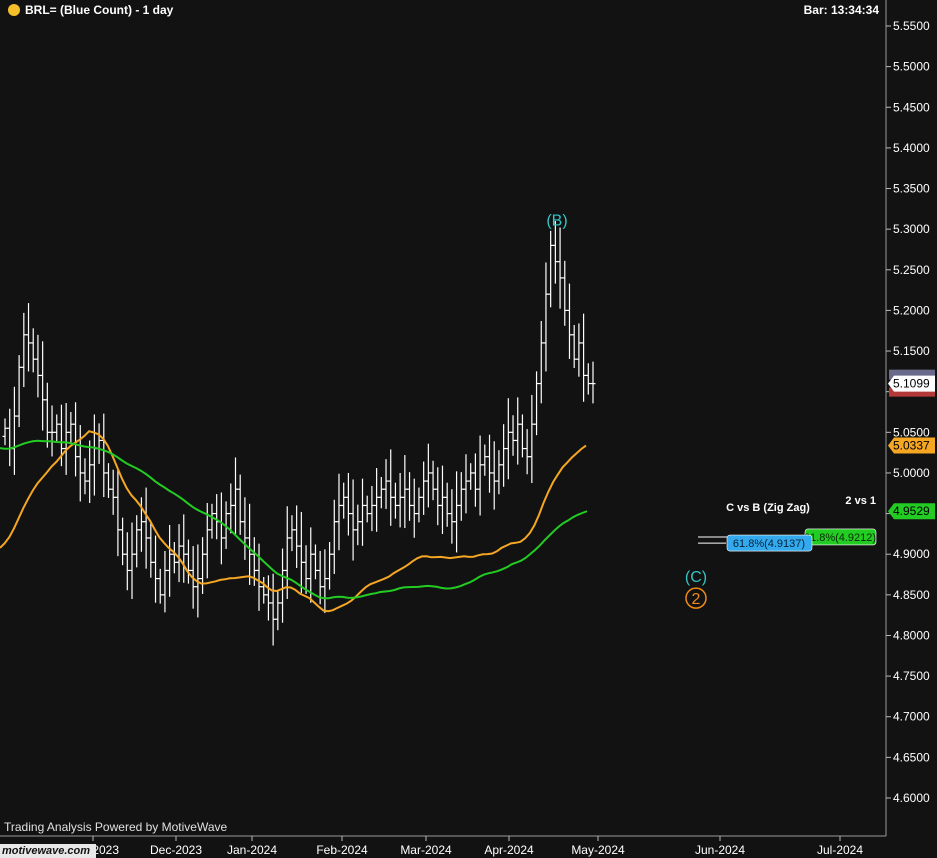 This screenshot has height=858, width=937. I want to click on fib-green-label: 61.8%(4.9212), so click(840, 538).